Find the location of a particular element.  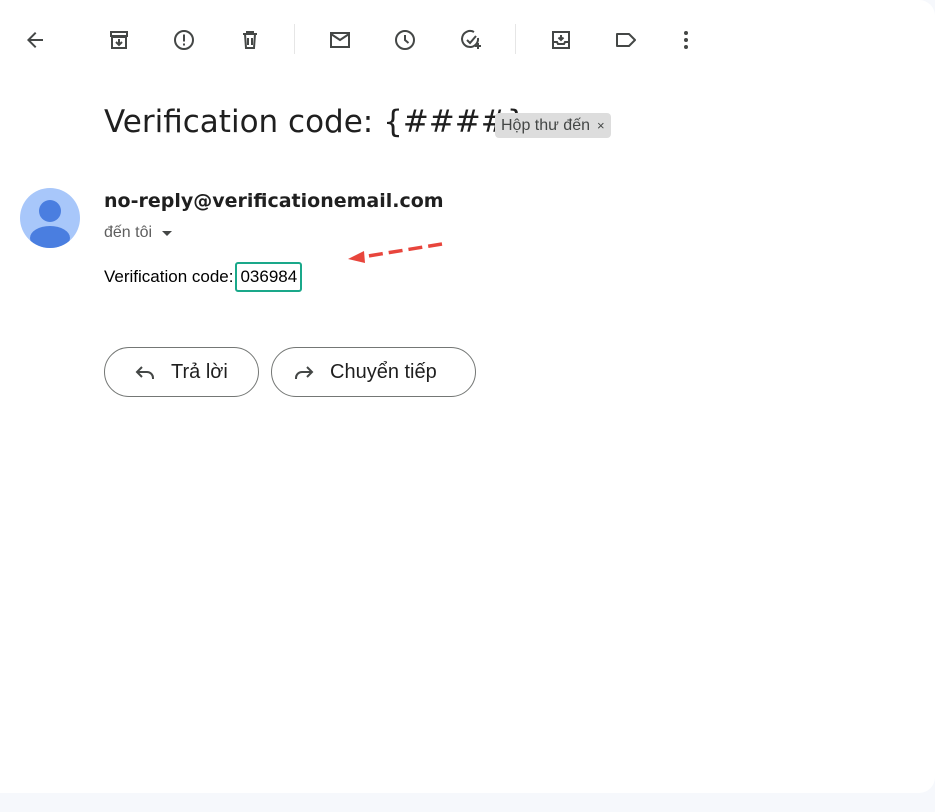

reply-icon is located at coordinates (144, 372).